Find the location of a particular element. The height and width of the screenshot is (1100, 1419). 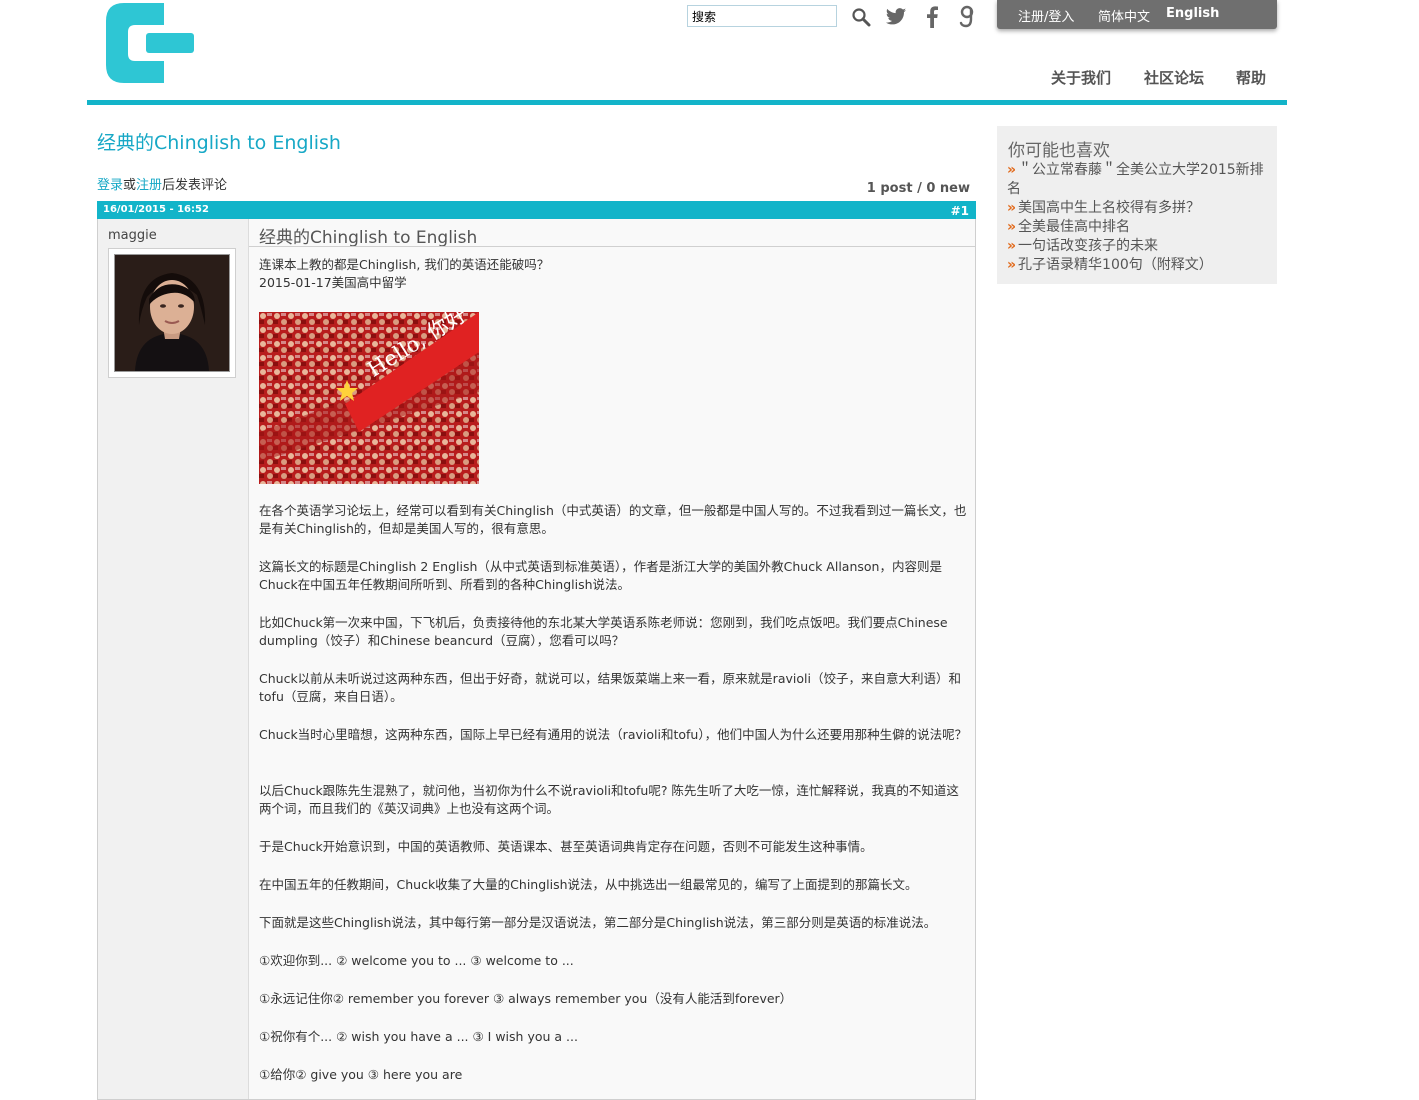

top-bar: 注册/登入 简体中文 English is located at coordinates (1137, 14).